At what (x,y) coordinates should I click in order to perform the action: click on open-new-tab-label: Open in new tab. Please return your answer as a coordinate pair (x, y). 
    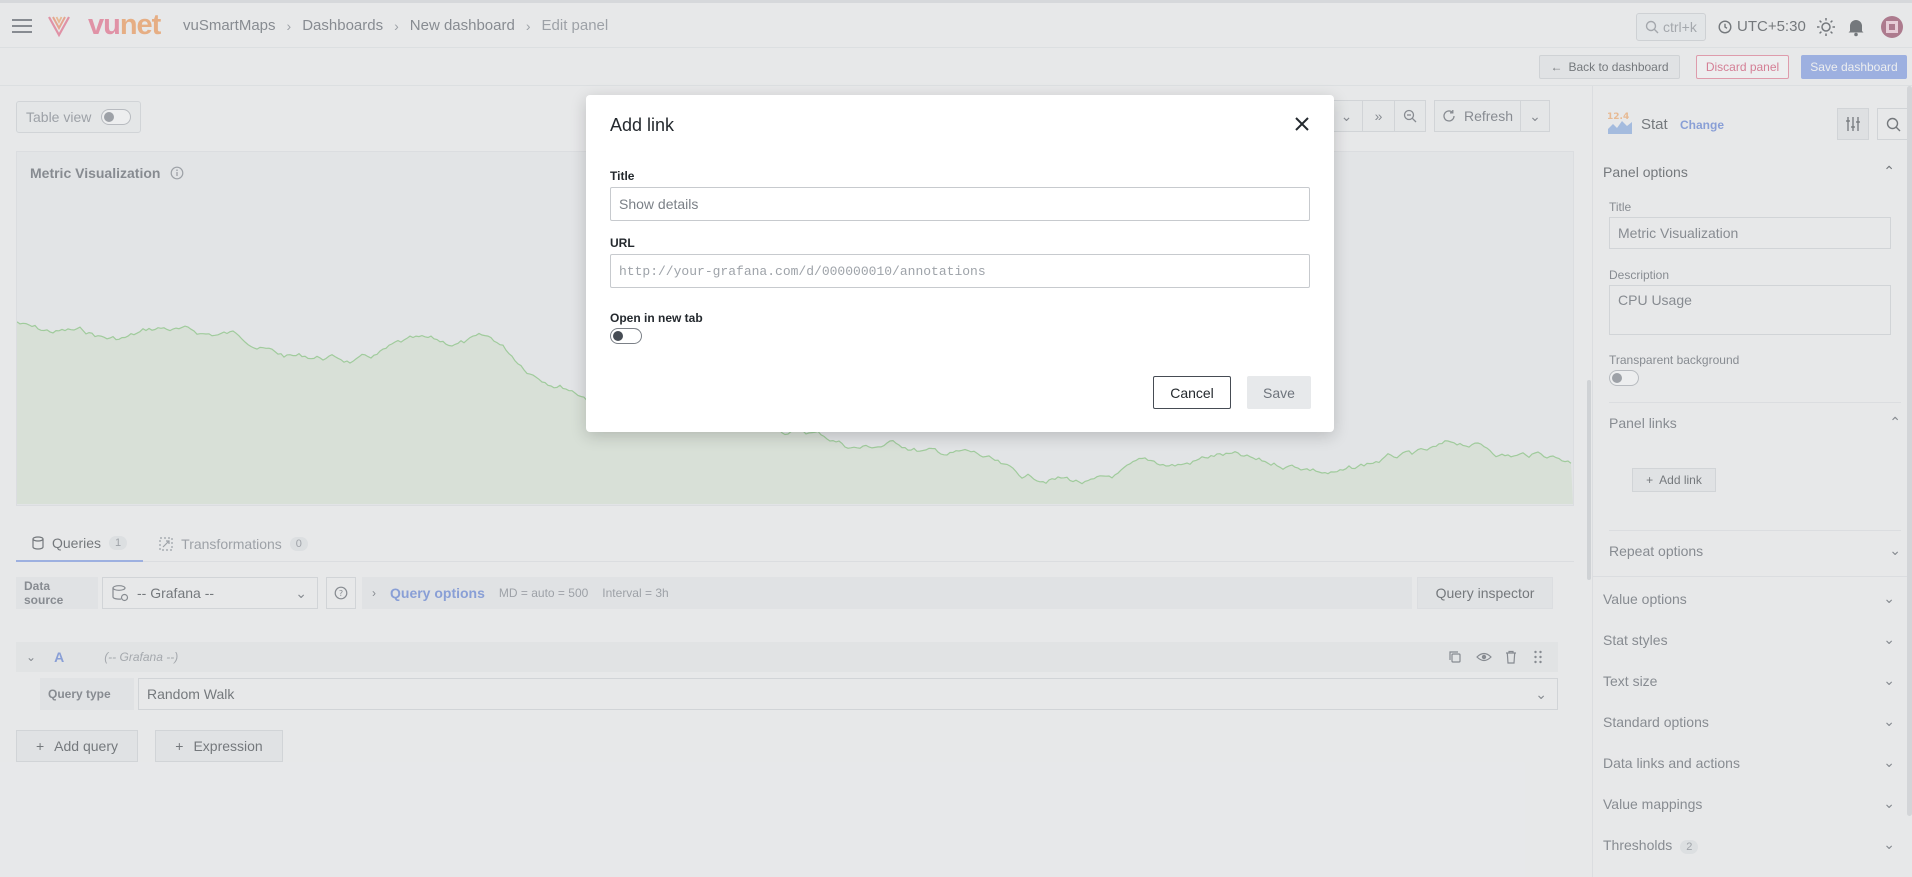
    Looking at the image, I should click on (656, 318).